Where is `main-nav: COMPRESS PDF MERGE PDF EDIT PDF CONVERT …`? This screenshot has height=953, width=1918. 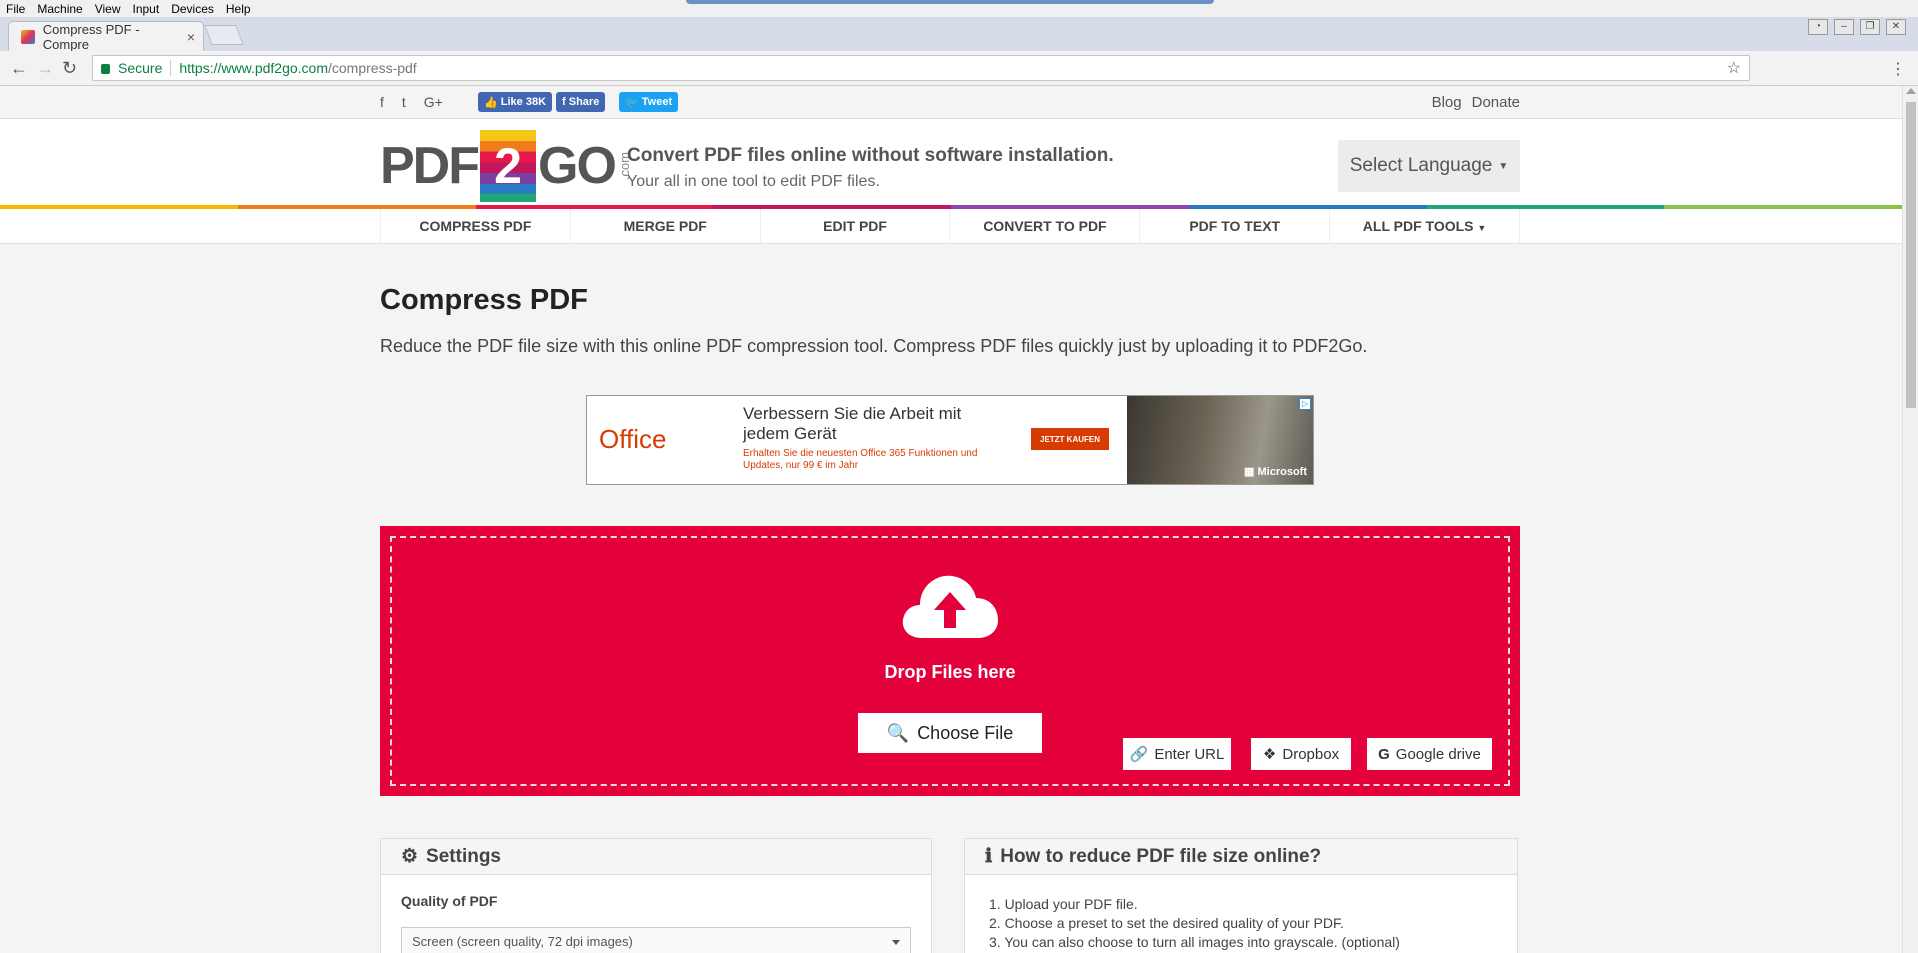
main-nav: COMPRESS PDF MERGE PDF EDIT PDF CONVERT … is located at coordinates (951, 226).